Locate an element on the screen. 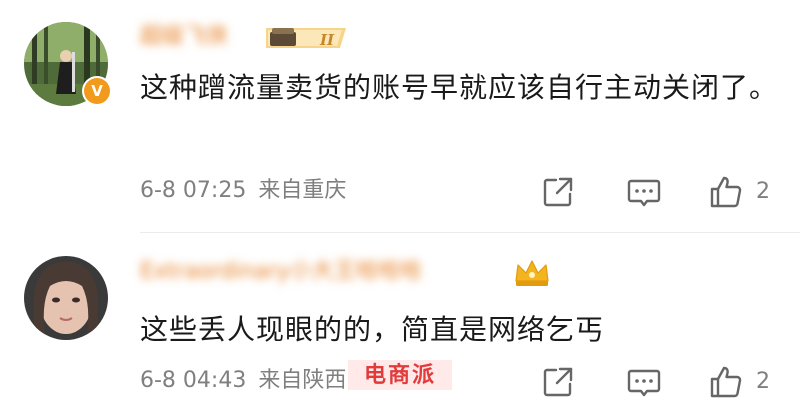  comment-location: 来自陕西 is located at coordinates (302, 380).